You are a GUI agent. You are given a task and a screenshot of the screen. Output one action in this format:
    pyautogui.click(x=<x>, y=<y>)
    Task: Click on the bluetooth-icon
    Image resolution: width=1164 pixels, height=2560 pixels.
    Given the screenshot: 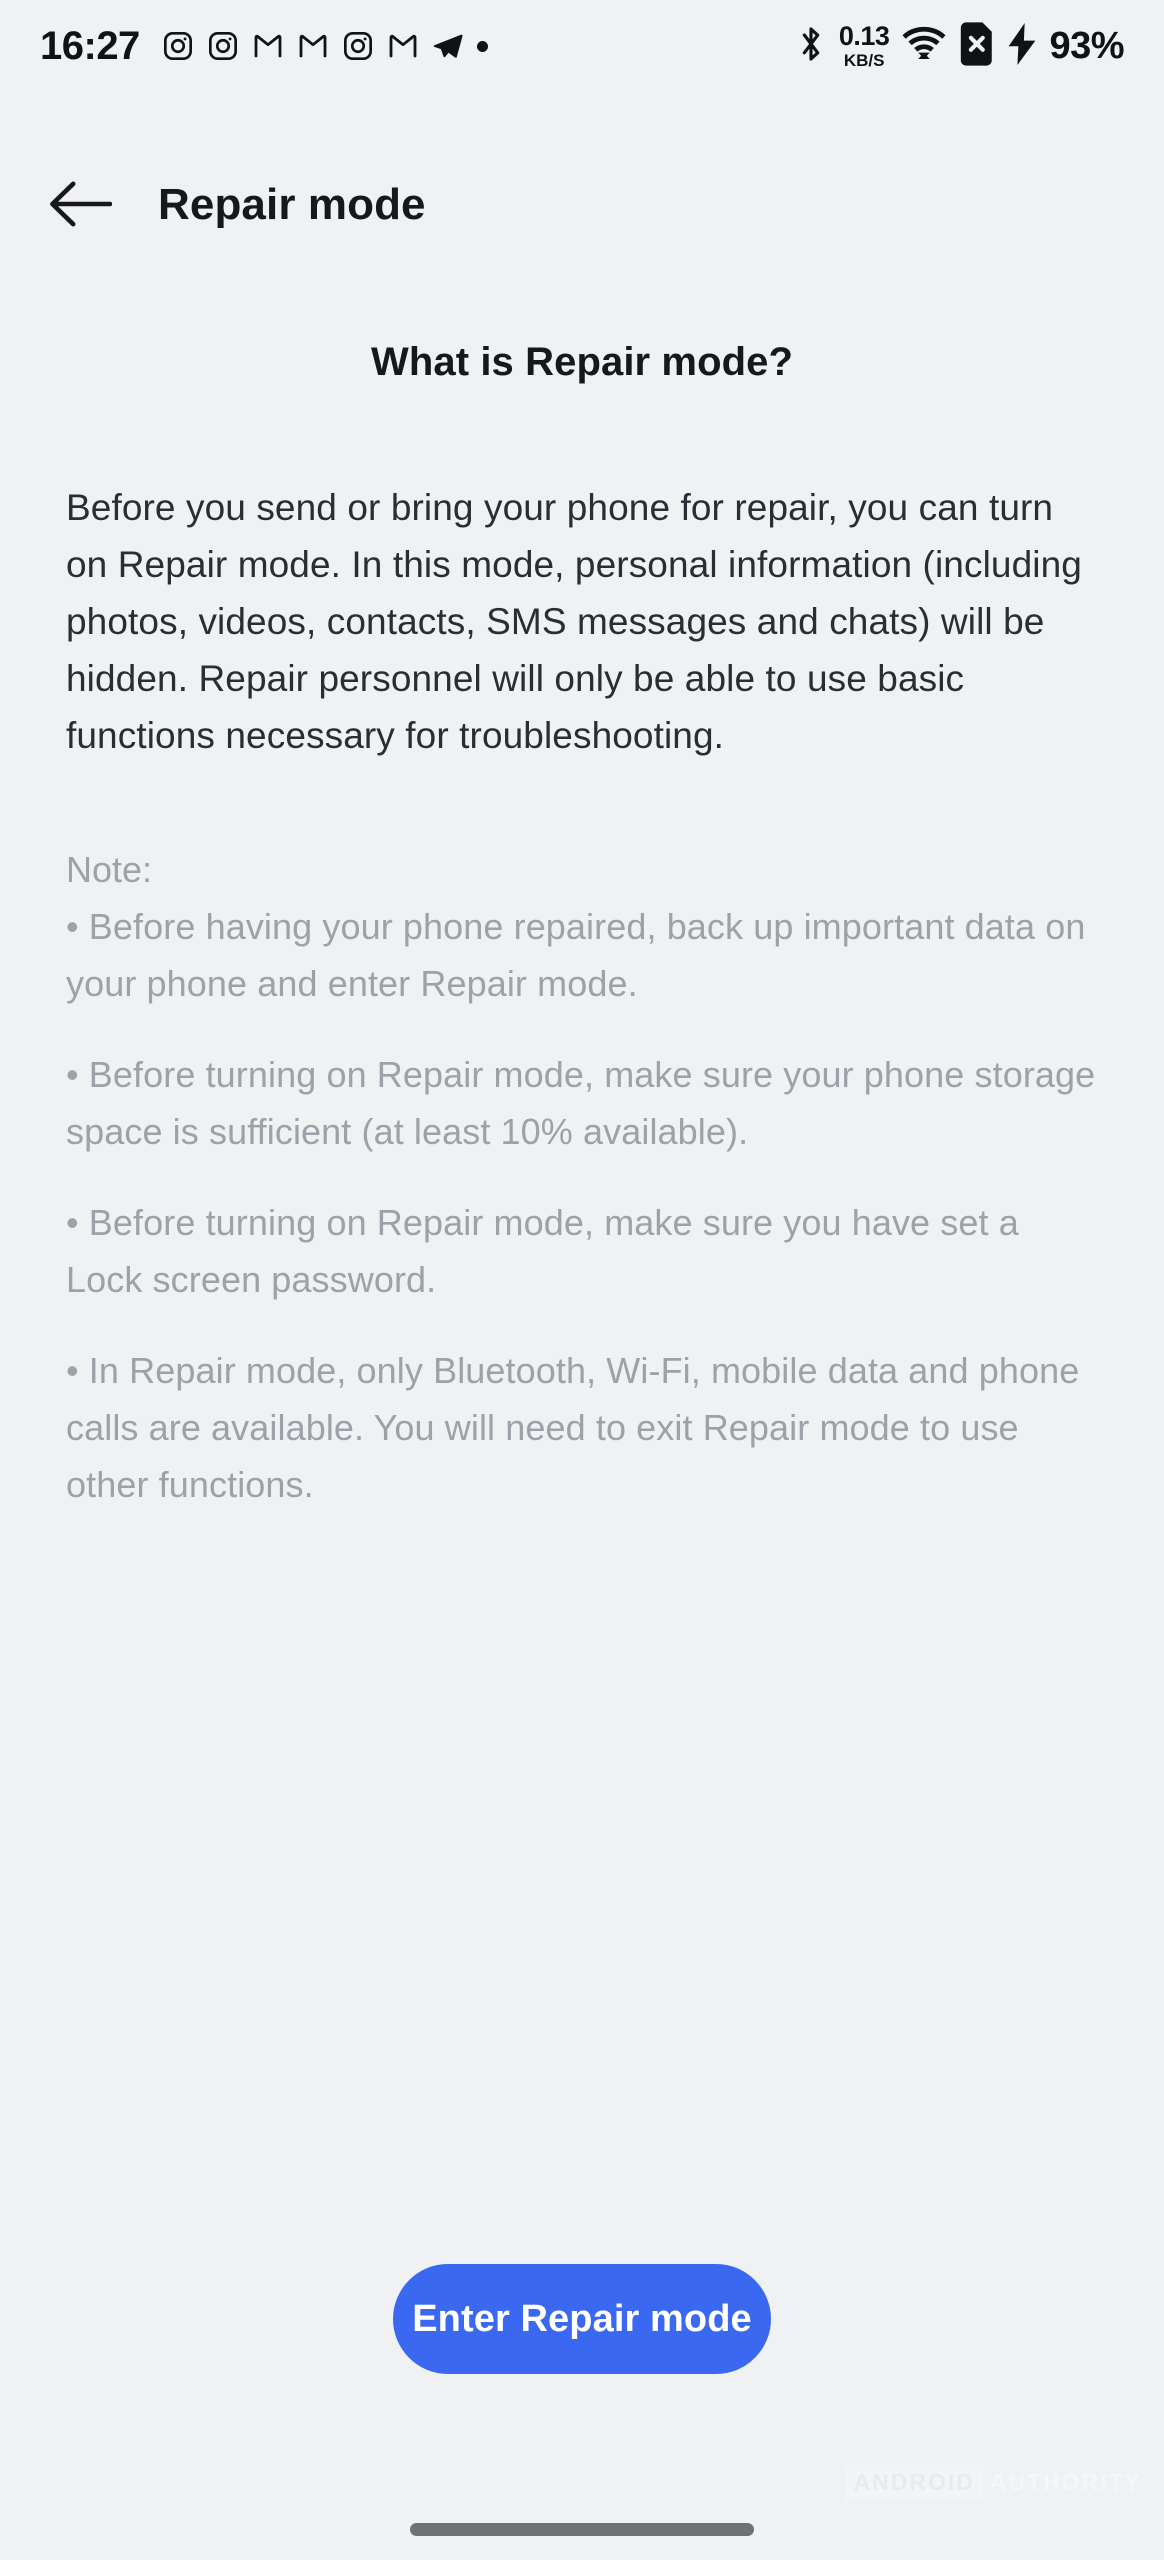 What is the action you would take?
    pyautogui.click(x=811, y=46)
    